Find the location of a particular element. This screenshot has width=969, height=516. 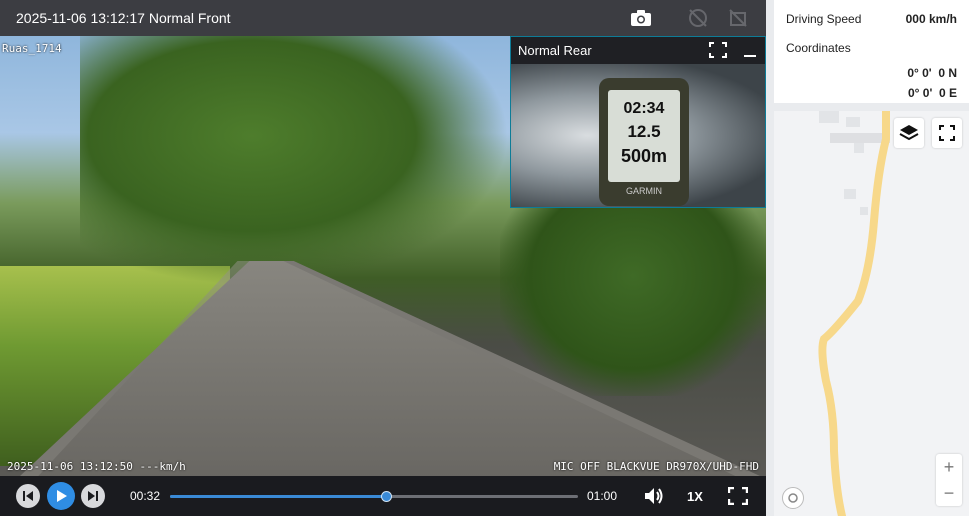

player-title: 2025-11-06 13:12:17 Normal Front is located at coordinates (123, 18).